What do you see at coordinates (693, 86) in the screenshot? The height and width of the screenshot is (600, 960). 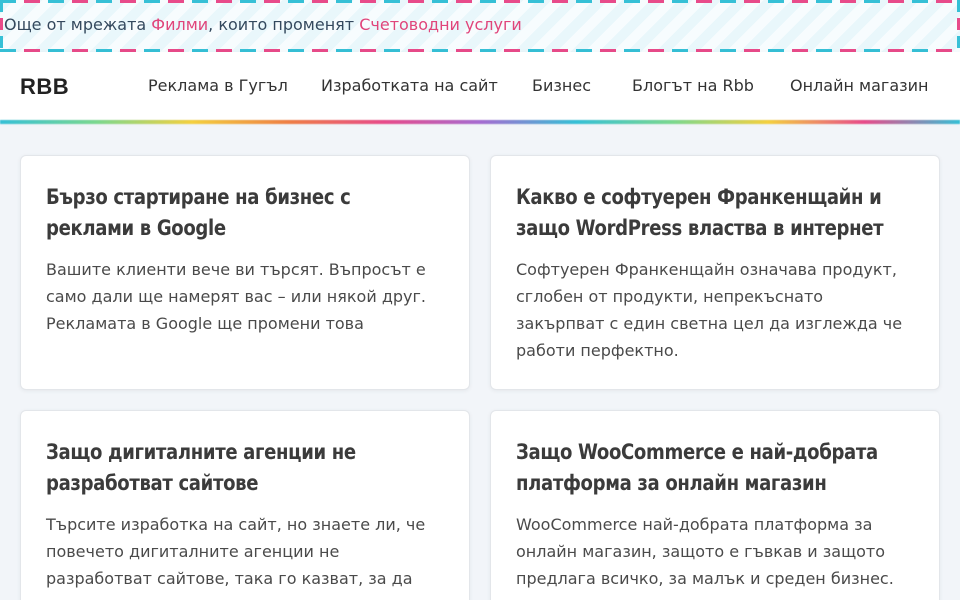 I see `nav-item-blog: Блогът на Rbb` at bounding box center [693, 86].